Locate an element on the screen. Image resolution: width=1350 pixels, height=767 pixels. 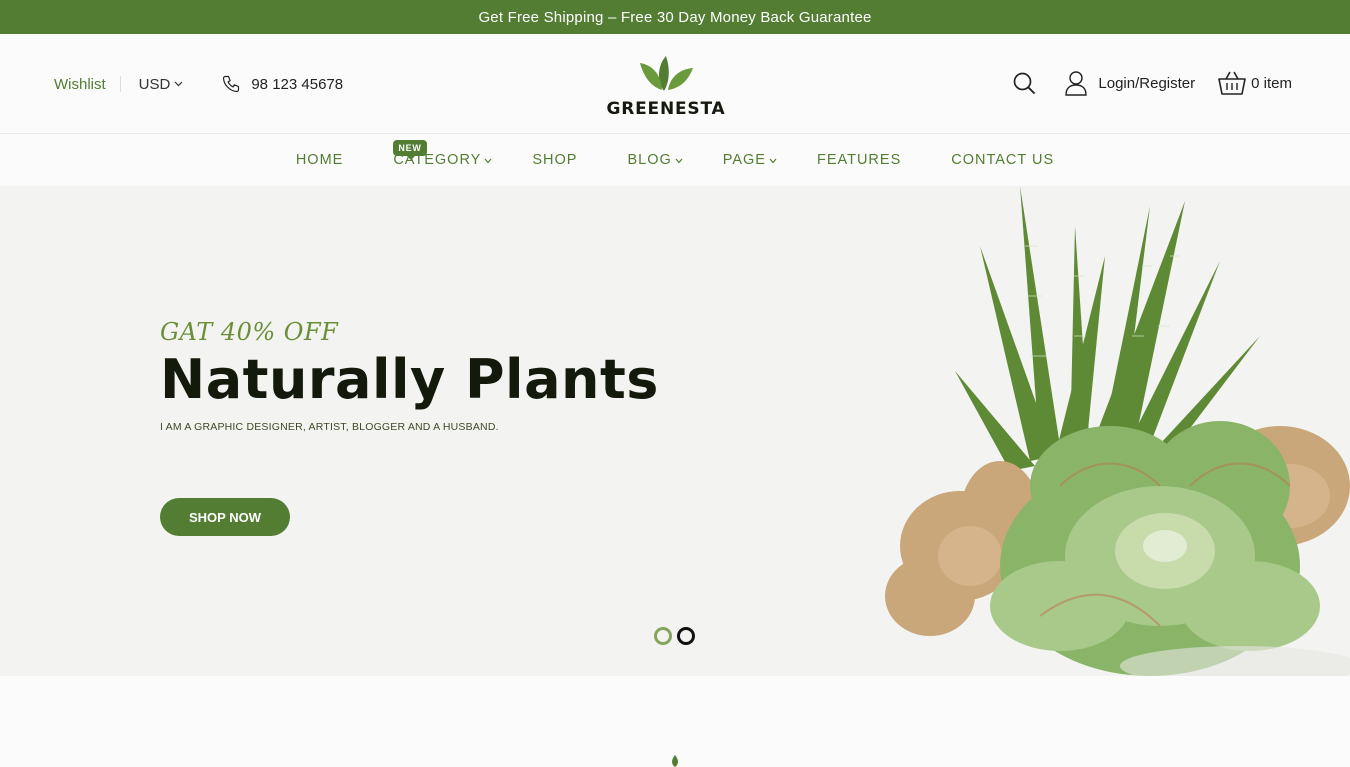
currency-selector: USD is located at coordinates (161, 84).